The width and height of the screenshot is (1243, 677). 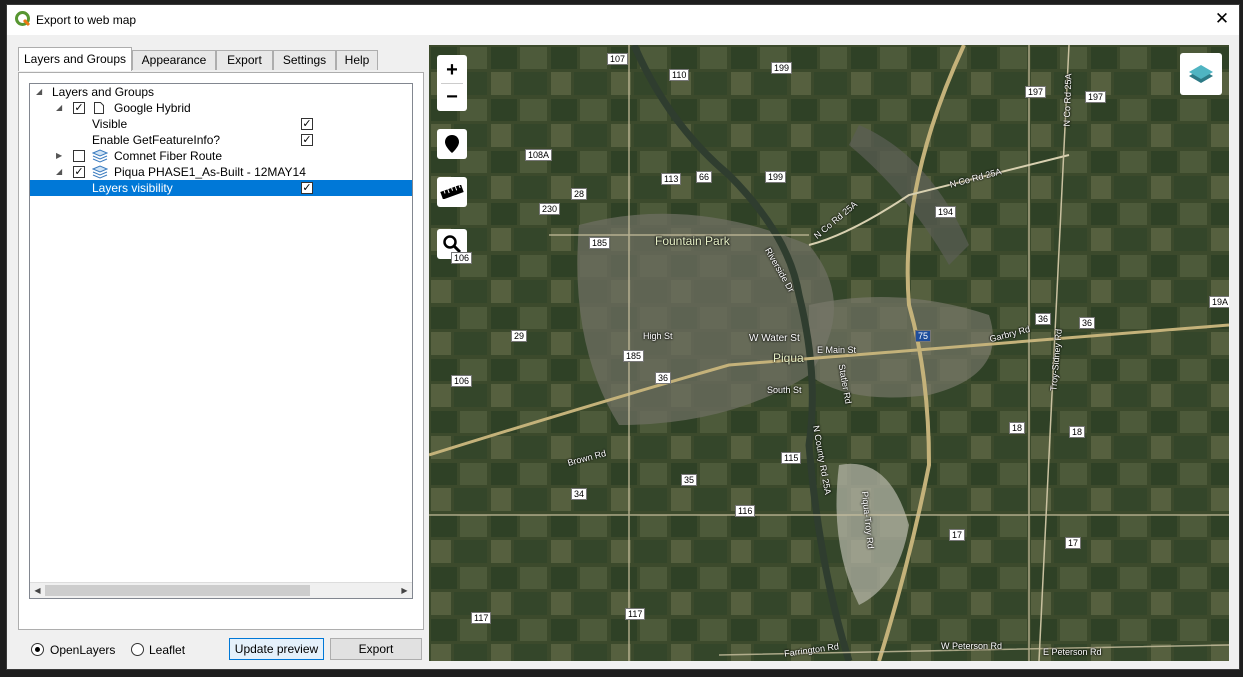 I want to click on getfeatureinfo-checkbox: ✓, so click(x=307, y=140).